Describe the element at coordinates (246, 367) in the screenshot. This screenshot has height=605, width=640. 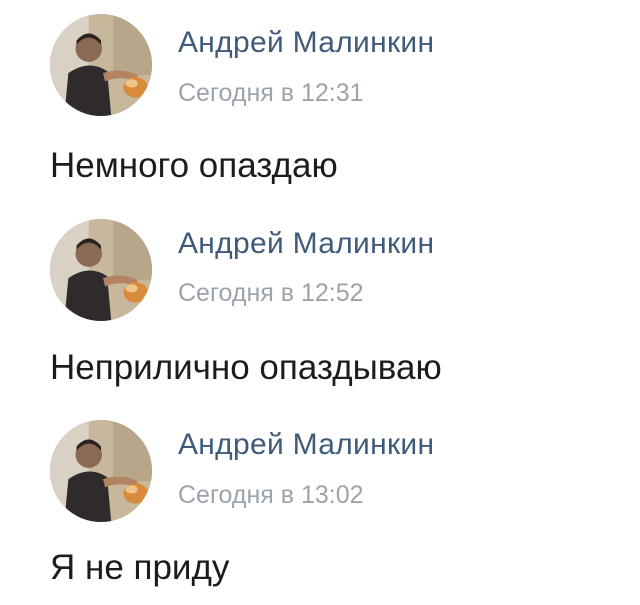
I see `post-message: Неприлично опаздываю` at that location.